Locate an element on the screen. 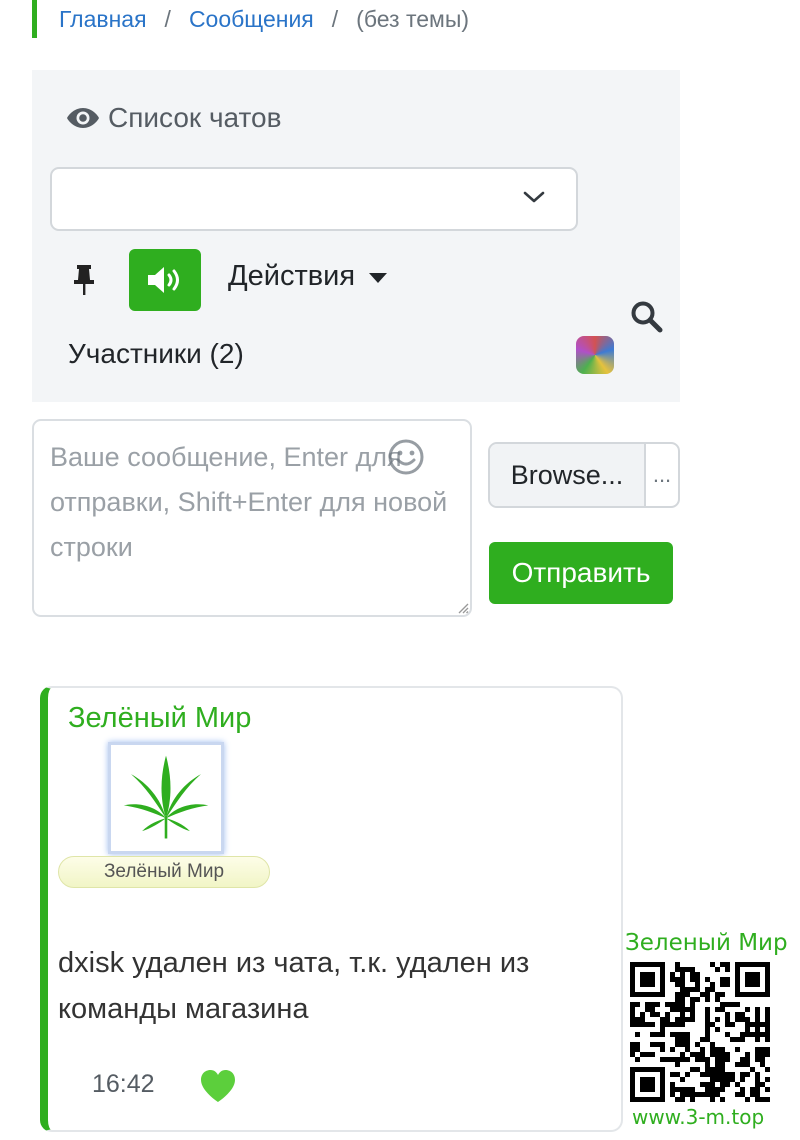 This screenshot has height=1140, width=800. breadcrumb-messages-link: Сообщения is located at coordinates (251, 19).